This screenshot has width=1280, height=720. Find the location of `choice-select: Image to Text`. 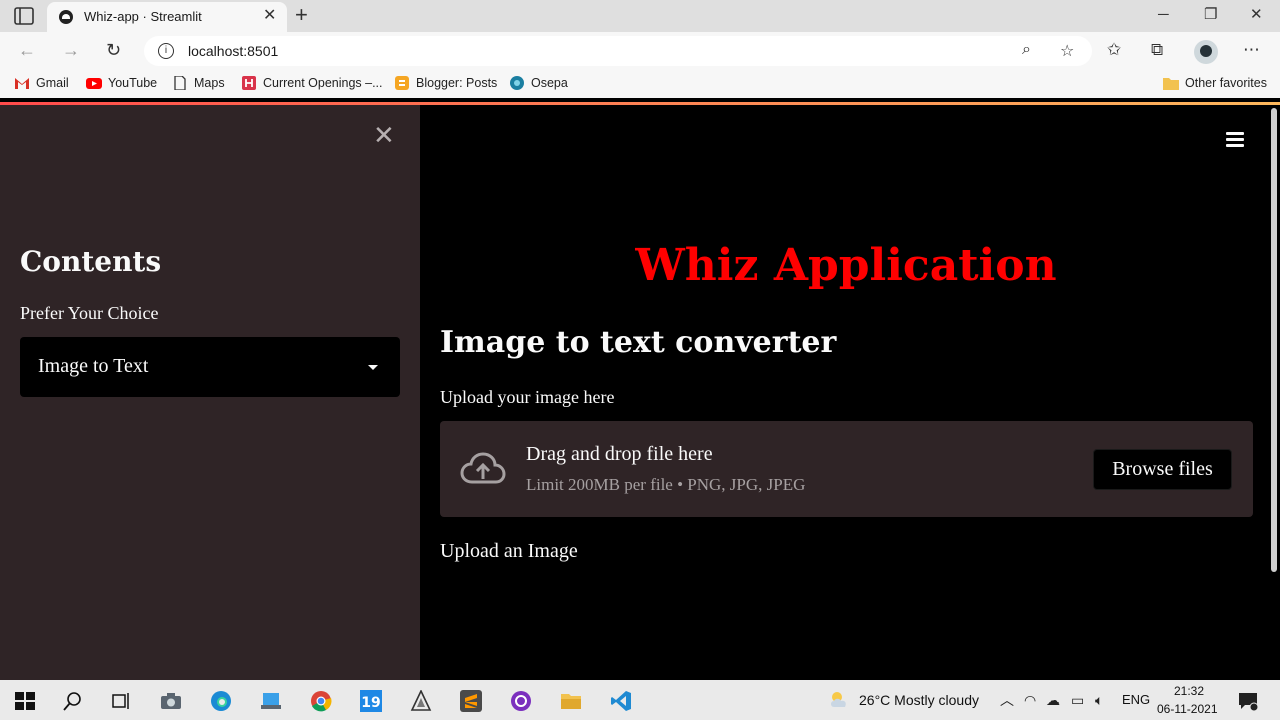

choice-select: Image to Text is located at coordinates (210, 367).